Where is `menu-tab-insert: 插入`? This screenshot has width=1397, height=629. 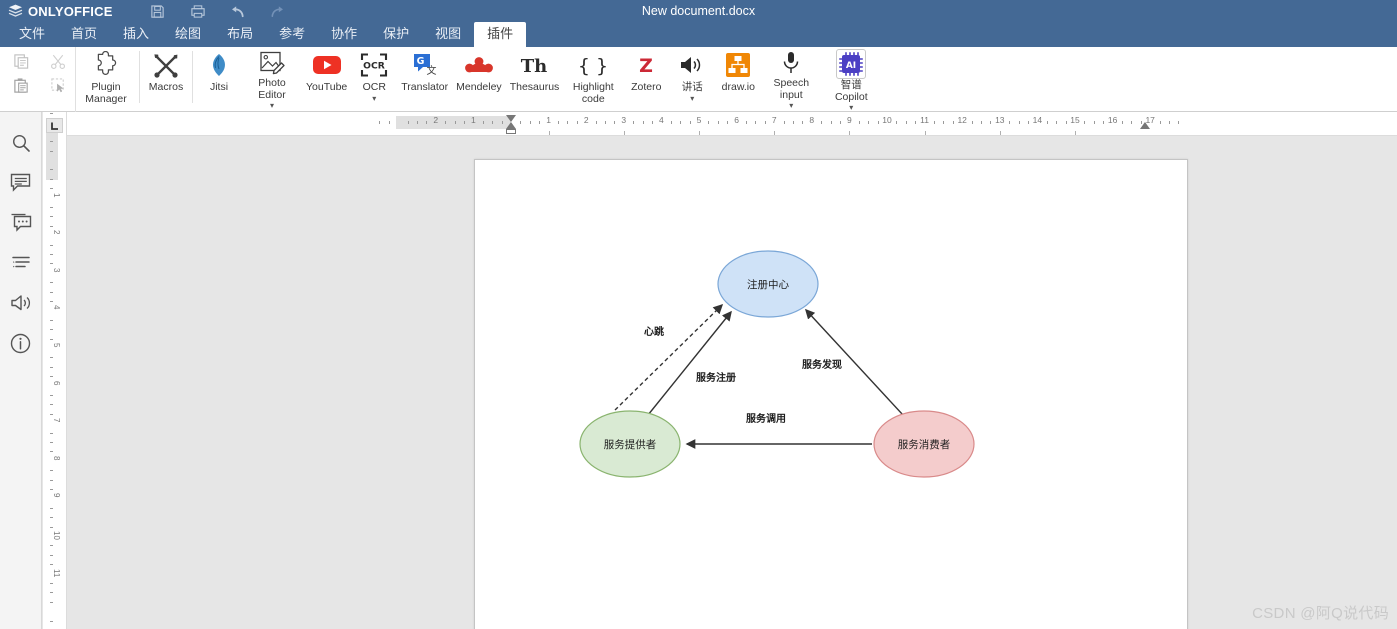
menu-tab-insert: 插入 is located at coordinates (136, 34).